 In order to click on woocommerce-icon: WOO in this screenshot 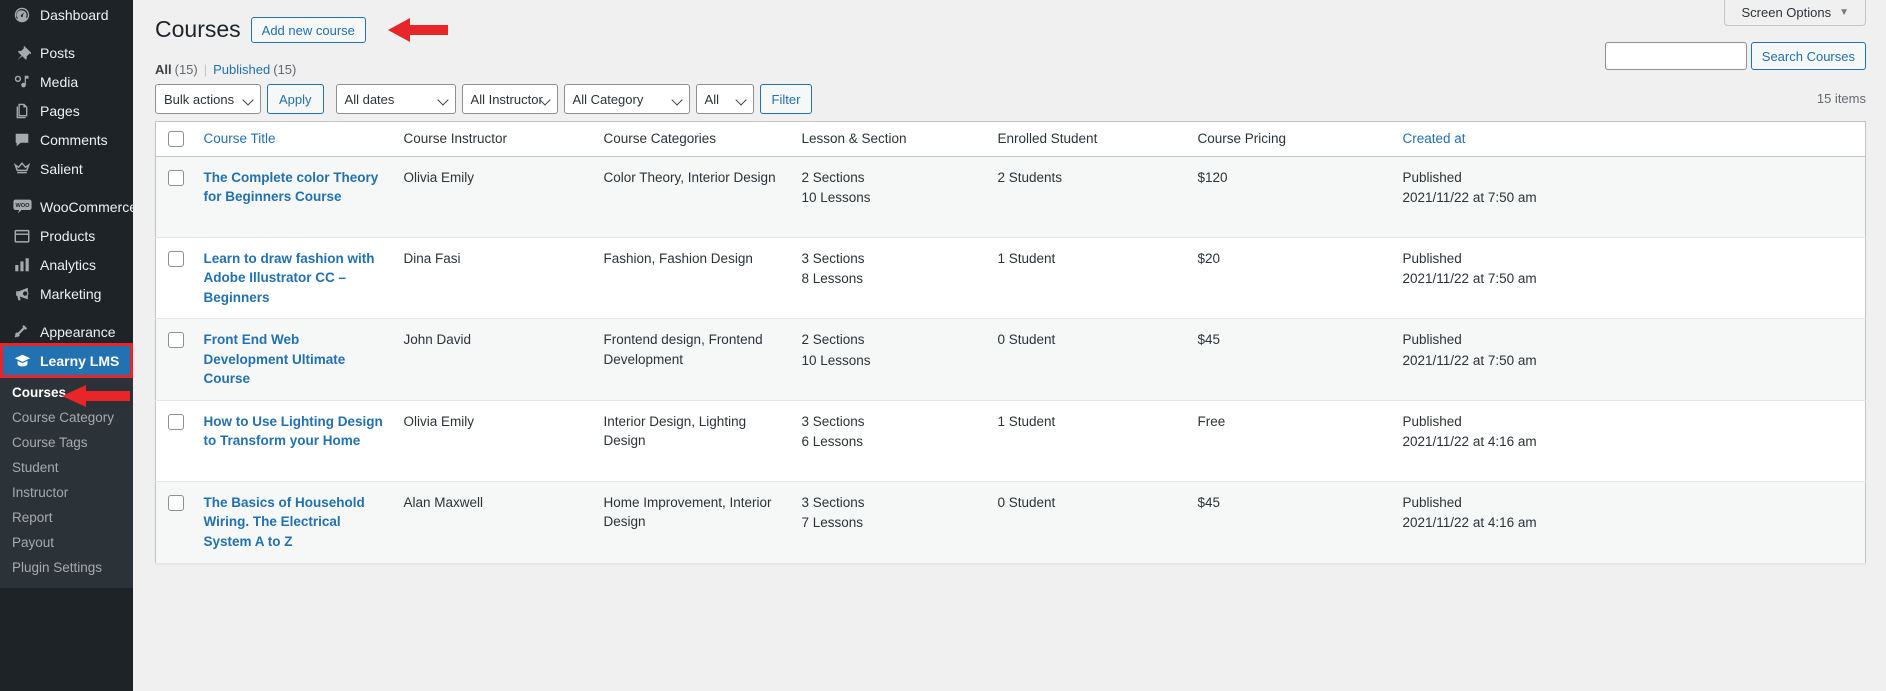, I will do `click(22, 207)`.